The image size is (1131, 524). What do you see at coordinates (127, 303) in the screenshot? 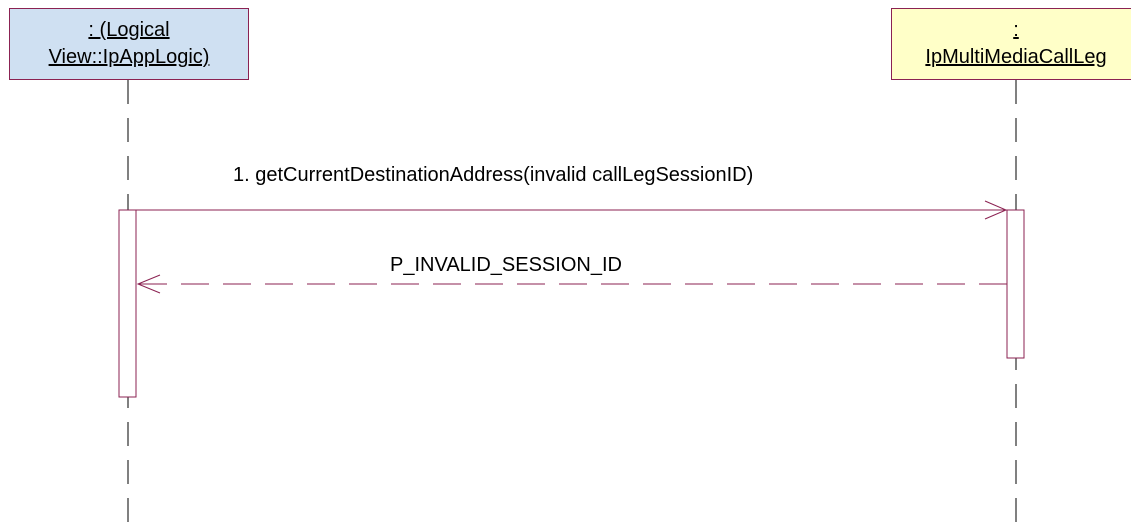
I see `activation-bar-app-logic` at bounding box center [127, 303].